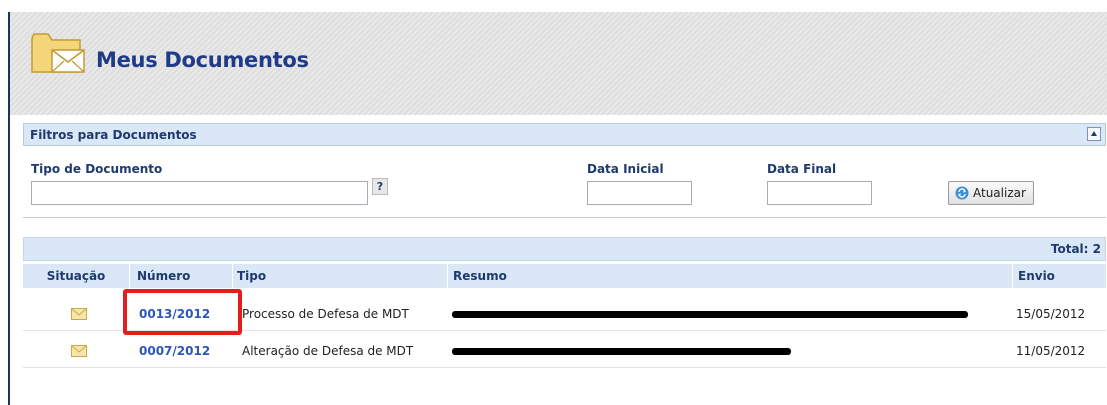 The width and height of the screenshot is (1107, 405). Describe the element at coordinates (340, 276) in the screenshot. I see `column-header-tipo: Tipo` at that location.